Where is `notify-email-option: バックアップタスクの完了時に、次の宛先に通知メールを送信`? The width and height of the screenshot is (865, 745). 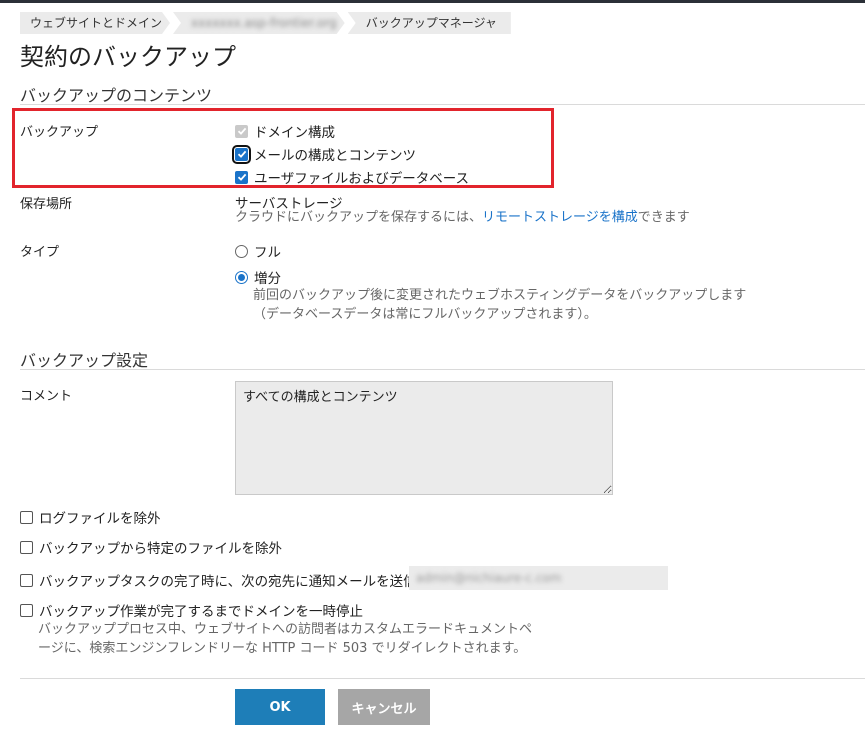 notify-email-option: バックアップタスクの完了時に、次の宛先に通知メールを送信 is located at coordinates (218, 580).